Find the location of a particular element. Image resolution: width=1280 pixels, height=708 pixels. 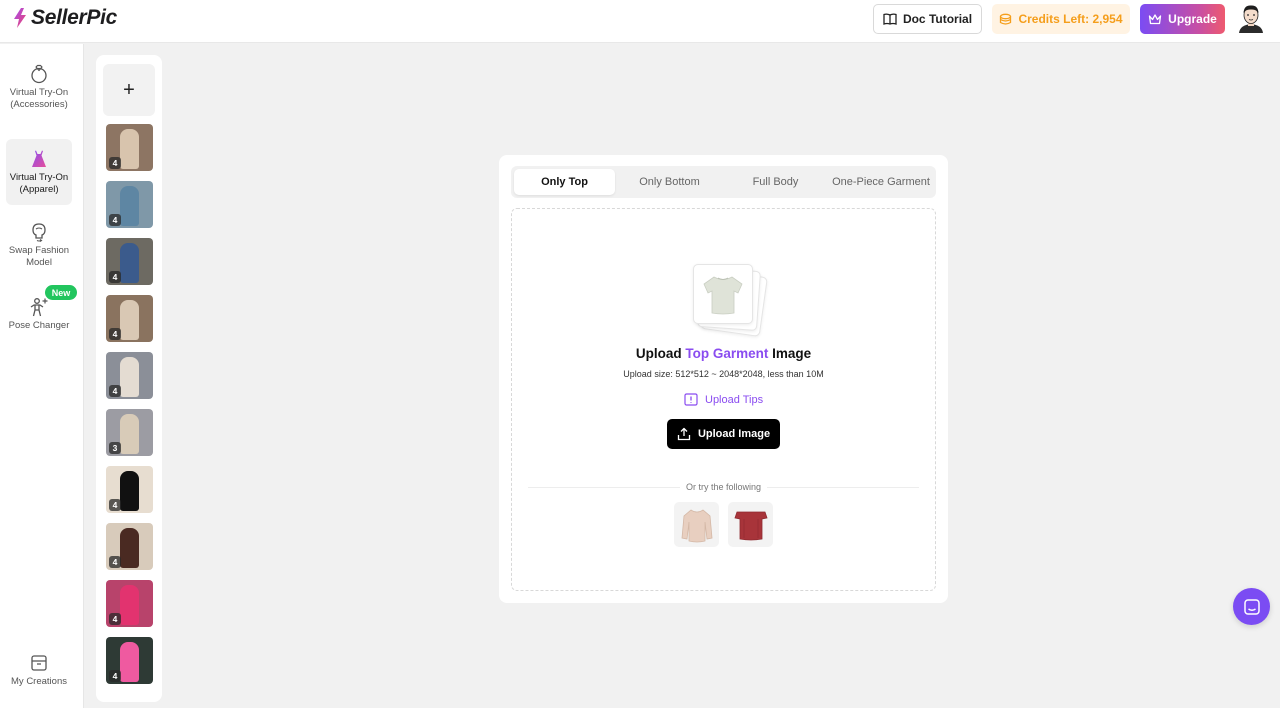

nav-item-virtual-try-on-apparel: Virtual Try-On (Apparel) is located at coordinates (39, 172).